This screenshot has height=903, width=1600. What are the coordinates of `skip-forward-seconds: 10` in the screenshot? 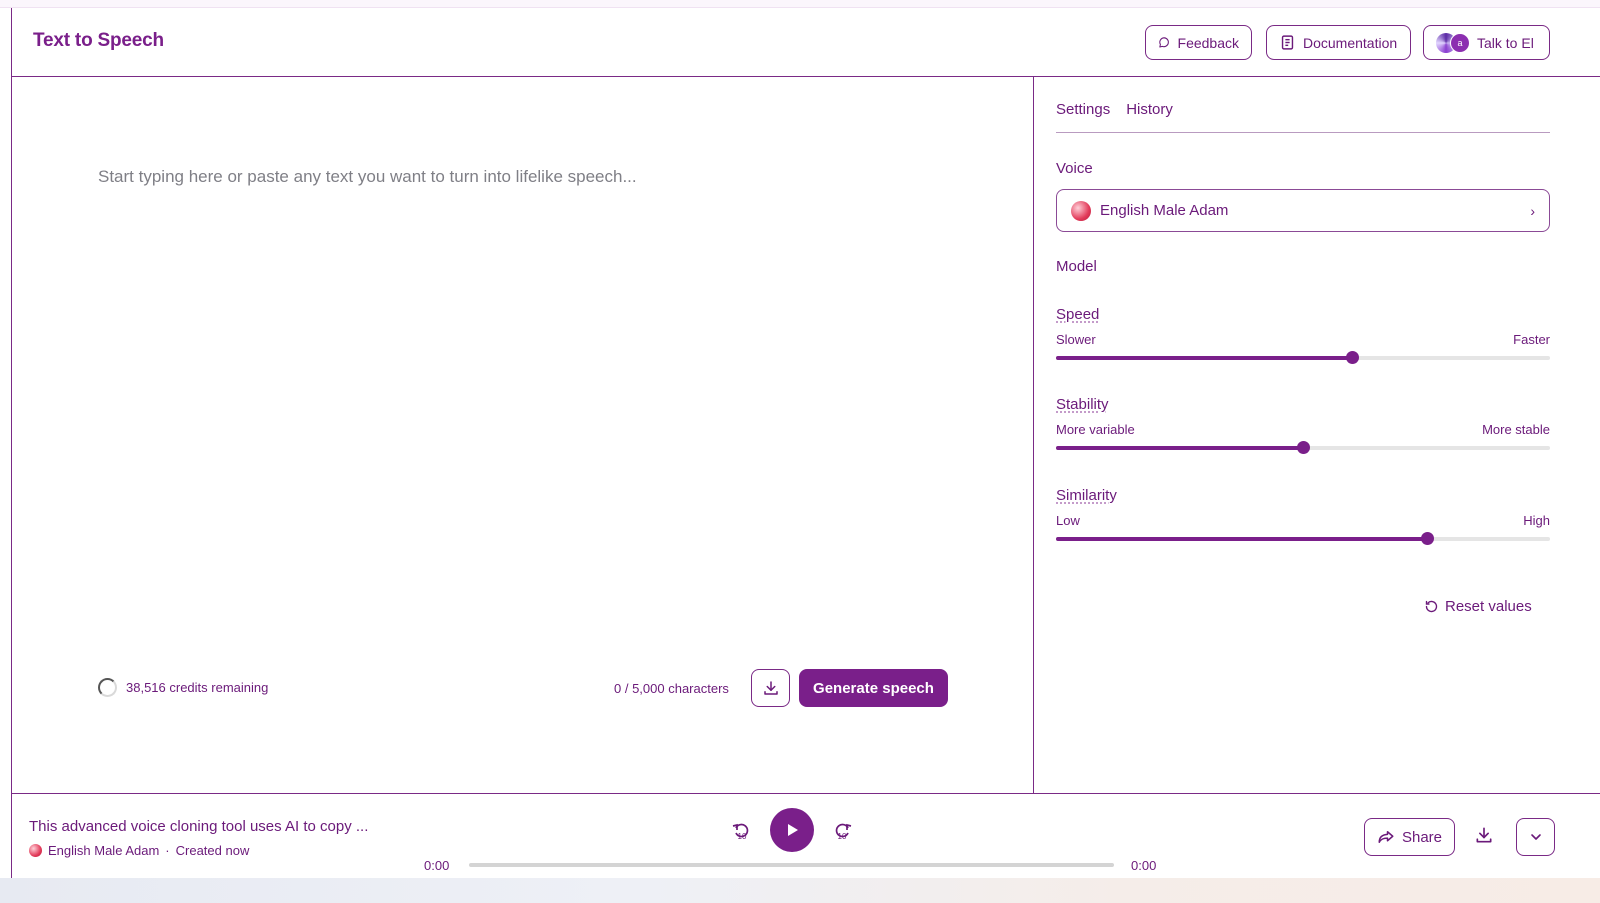 It's located at (842, 836).